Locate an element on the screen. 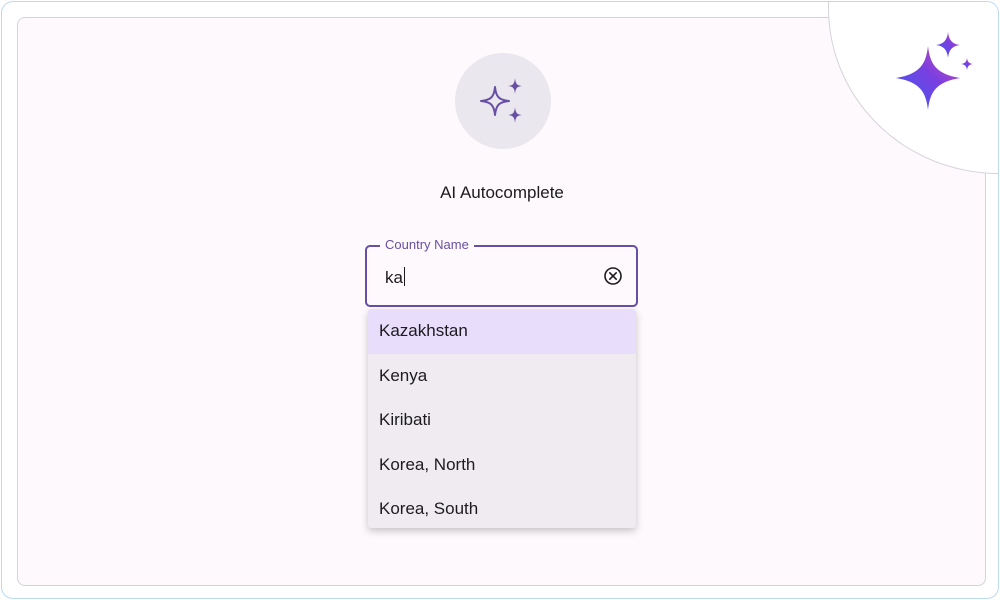 The height and width of the screenshot is (600, 1000). text-caret is located at coordinates (404, 276).